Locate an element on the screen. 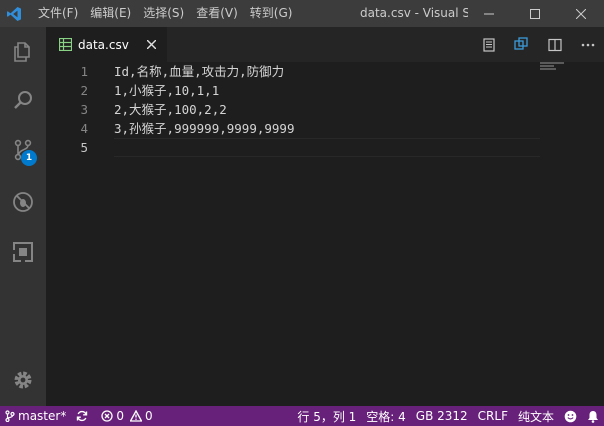 This screenshot has width=604, height=426. minimize-icon is located at coordinates (489, 13).